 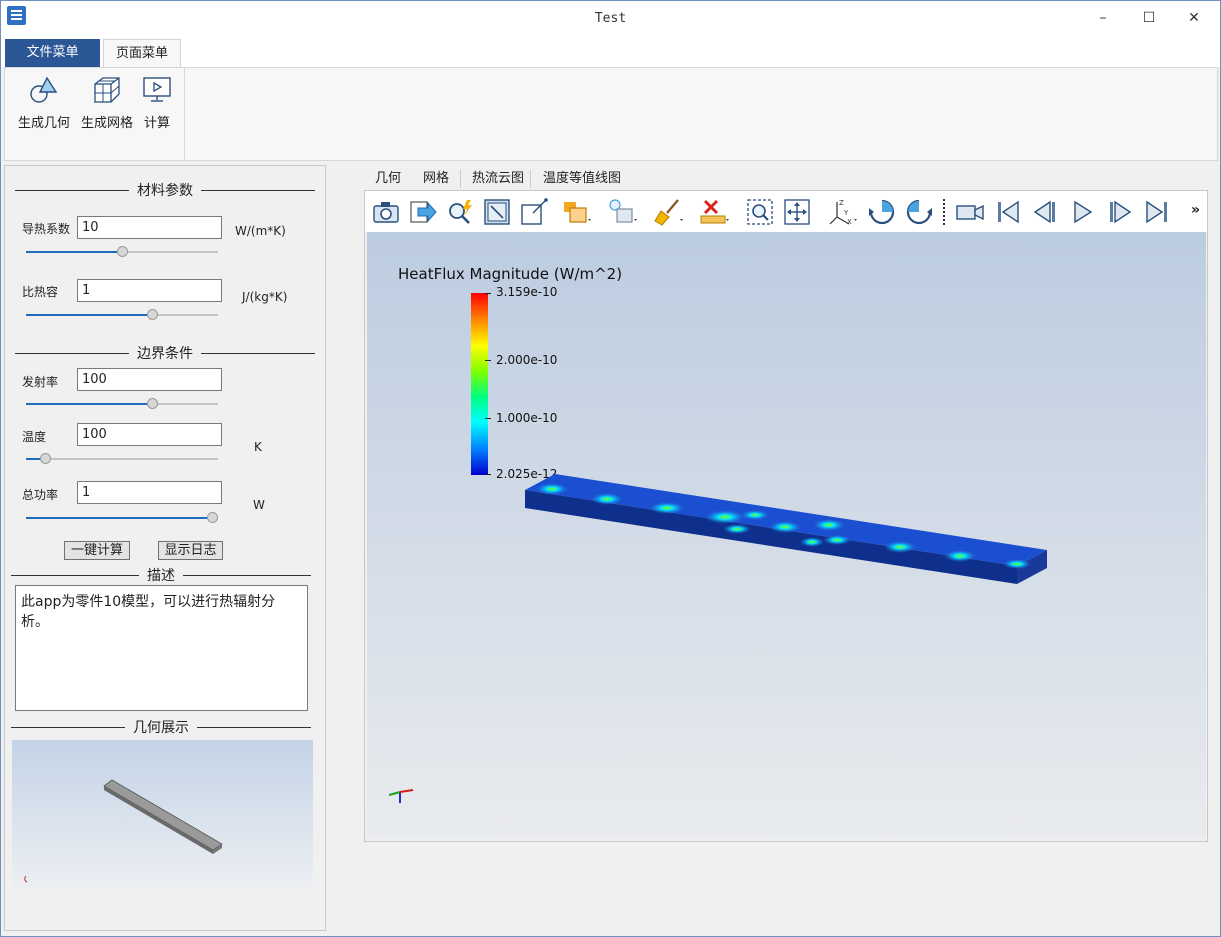 What do you see at coordinates (149, 434) in the screenshot?
I see `temperature-input: 100` at bounding box center [149, 434].